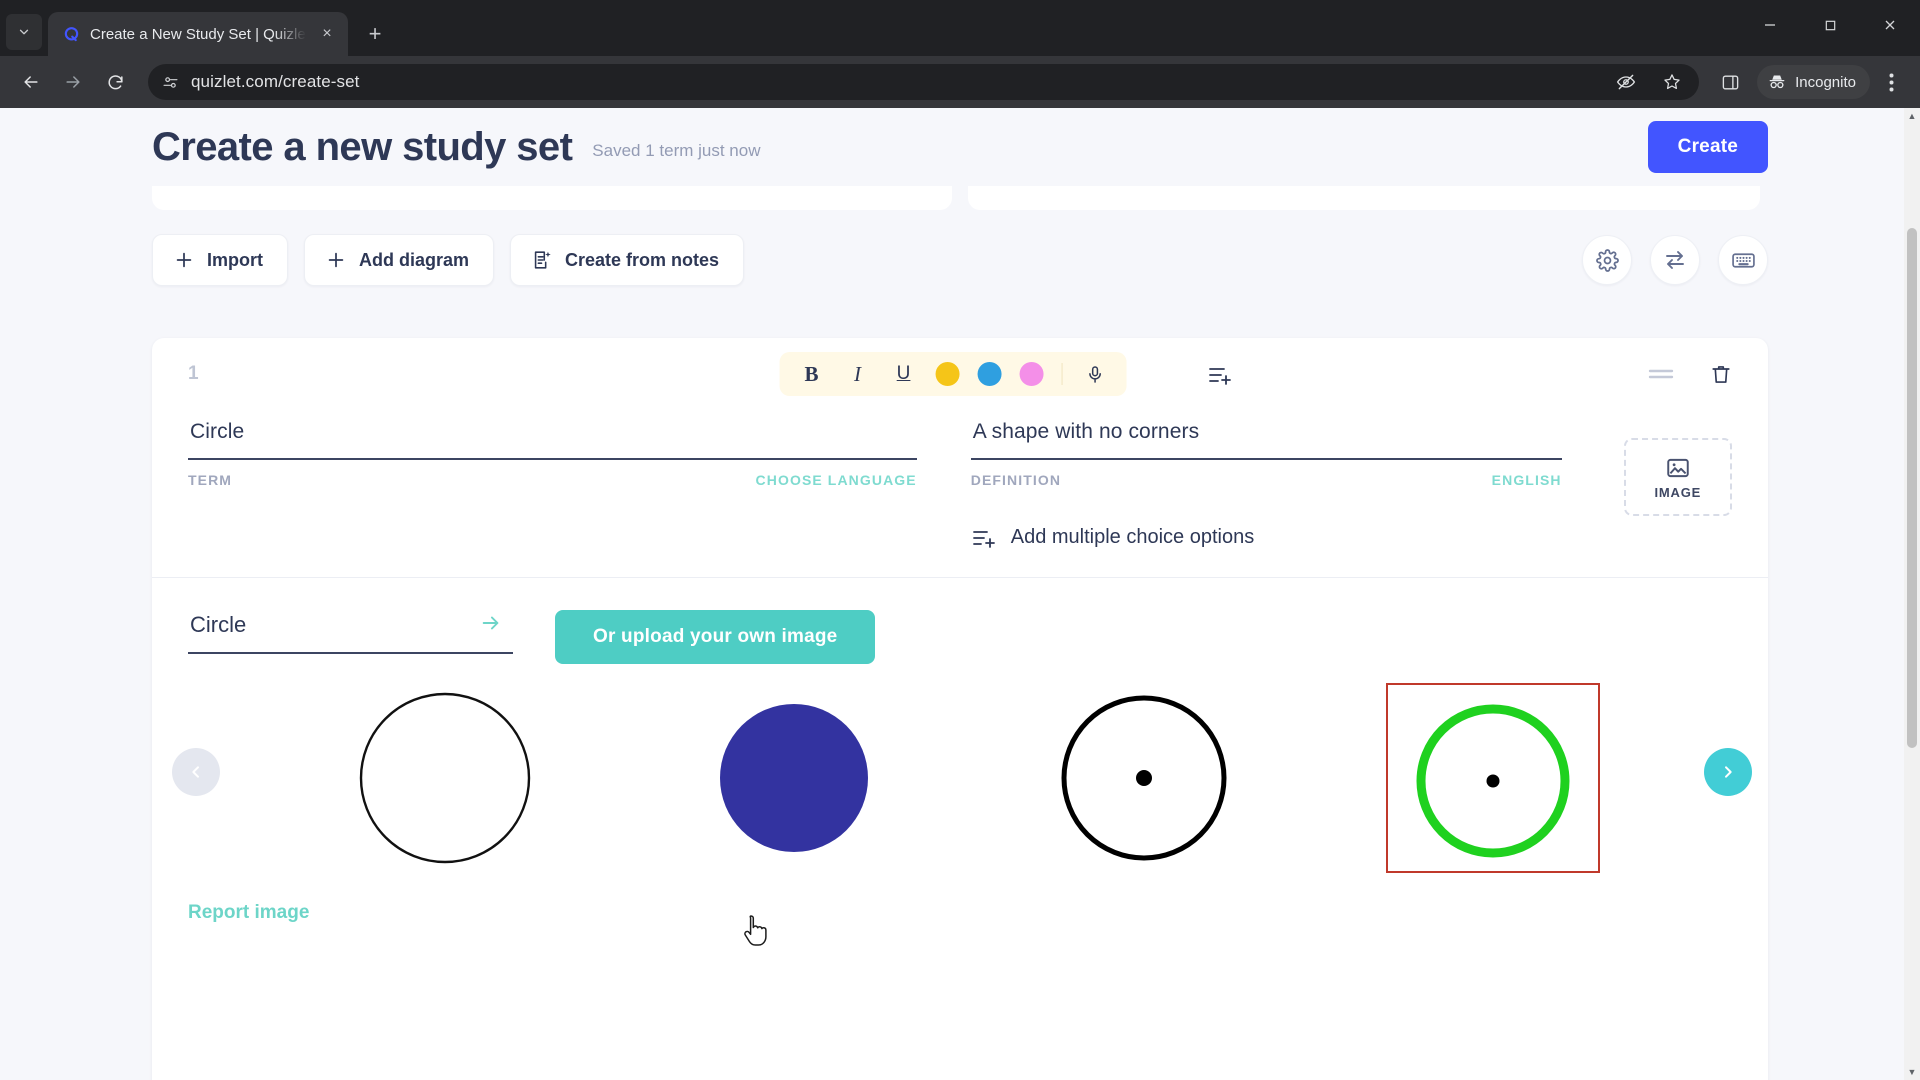 This screenshot has height=1080, width=1920. What do you see at coordinates (170, 82) in the screenshot?
I see `page-info-icon` at bounding box center [170, 82].